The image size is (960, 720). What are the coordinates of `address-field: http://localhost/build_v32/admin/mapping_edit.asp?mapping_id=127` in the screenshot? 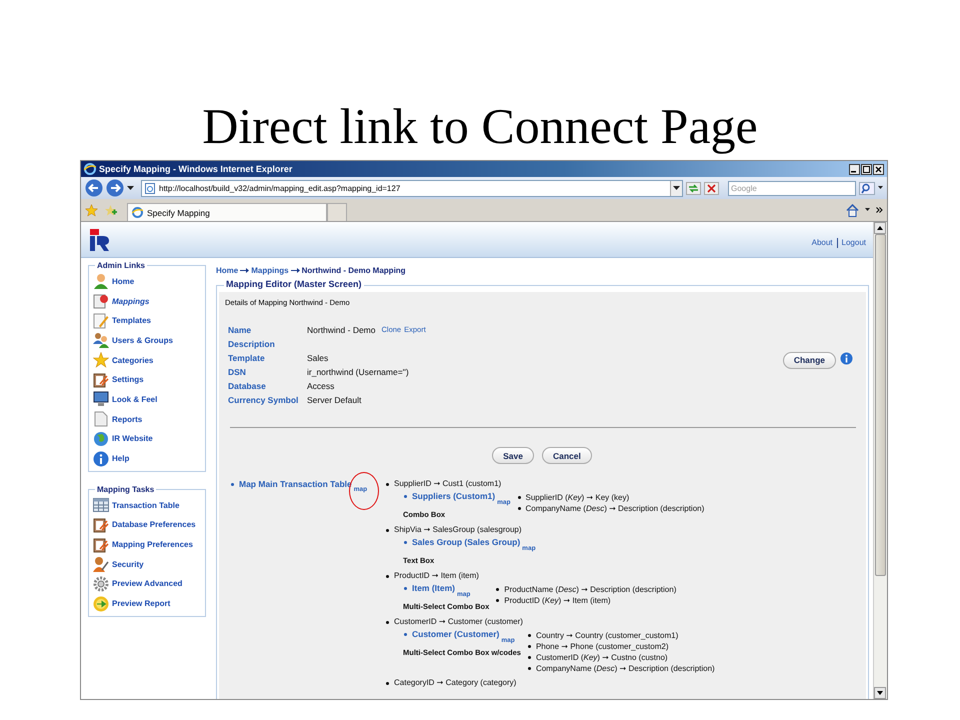 It's located at (412, 188).